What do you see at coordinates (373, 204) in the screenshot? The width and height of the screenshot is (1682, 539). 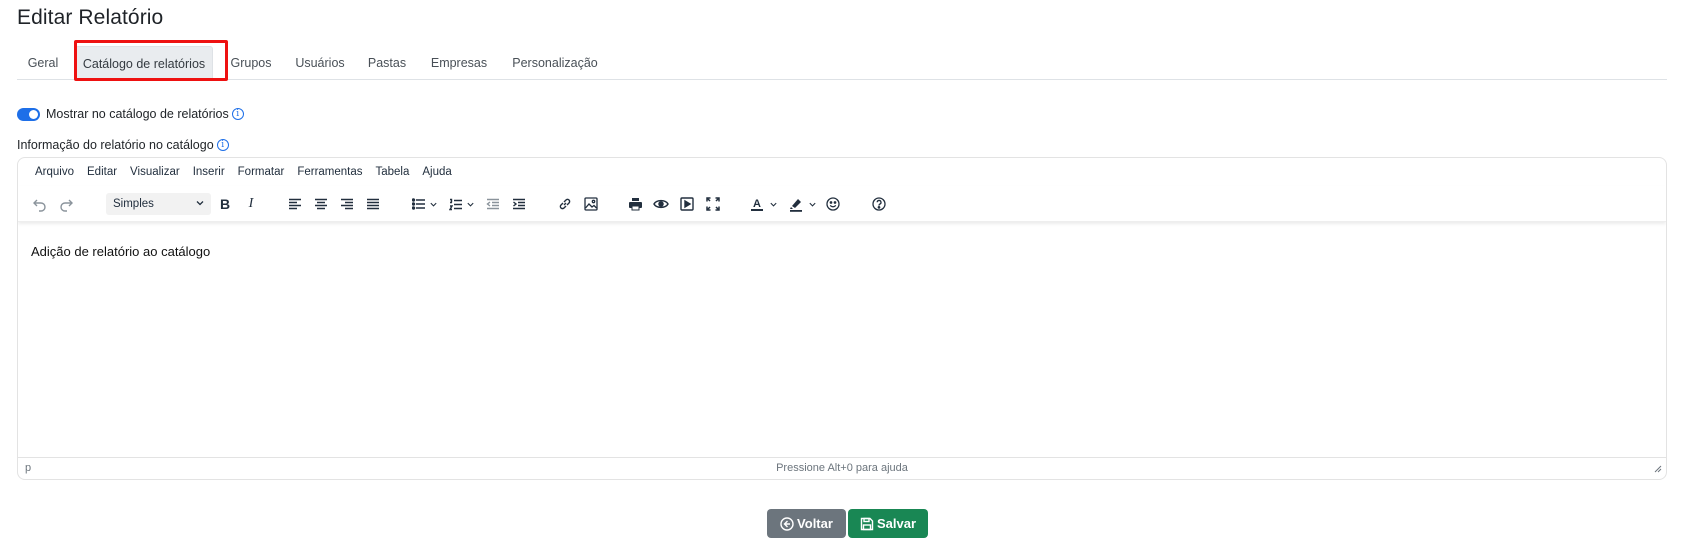 I see `align-justify-icon` at bounding box center [373, 204].